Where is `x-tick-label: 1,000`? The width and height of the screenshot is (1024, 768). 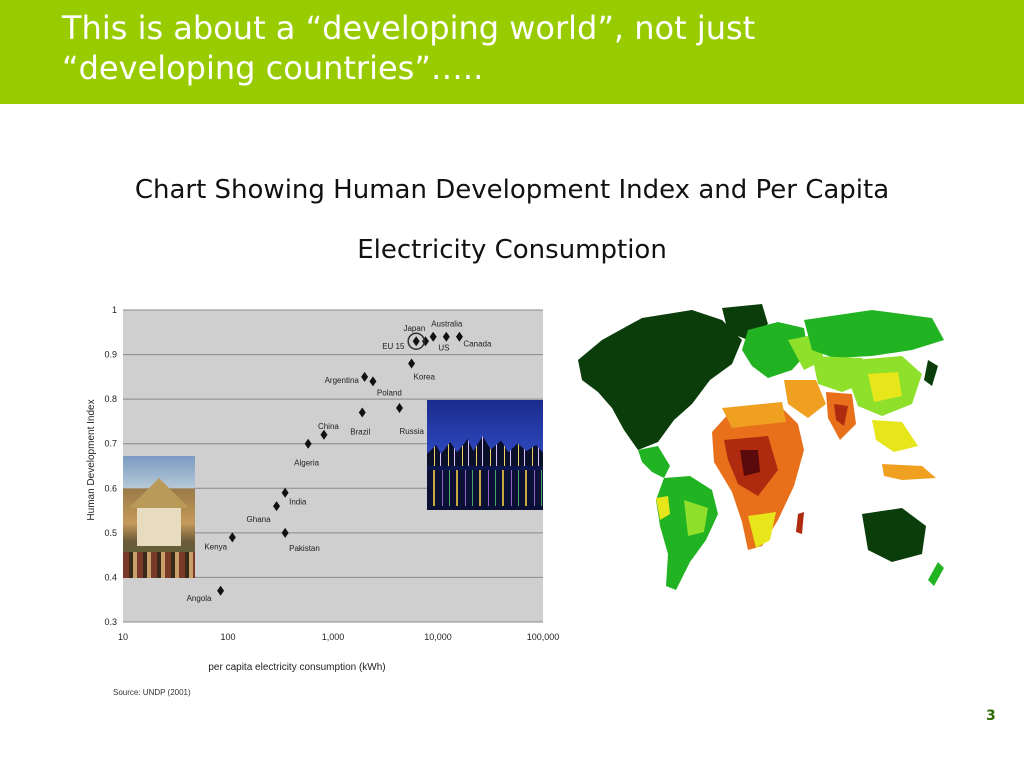 x-tick-label: 1,000 is located at coordinates (333, 637).